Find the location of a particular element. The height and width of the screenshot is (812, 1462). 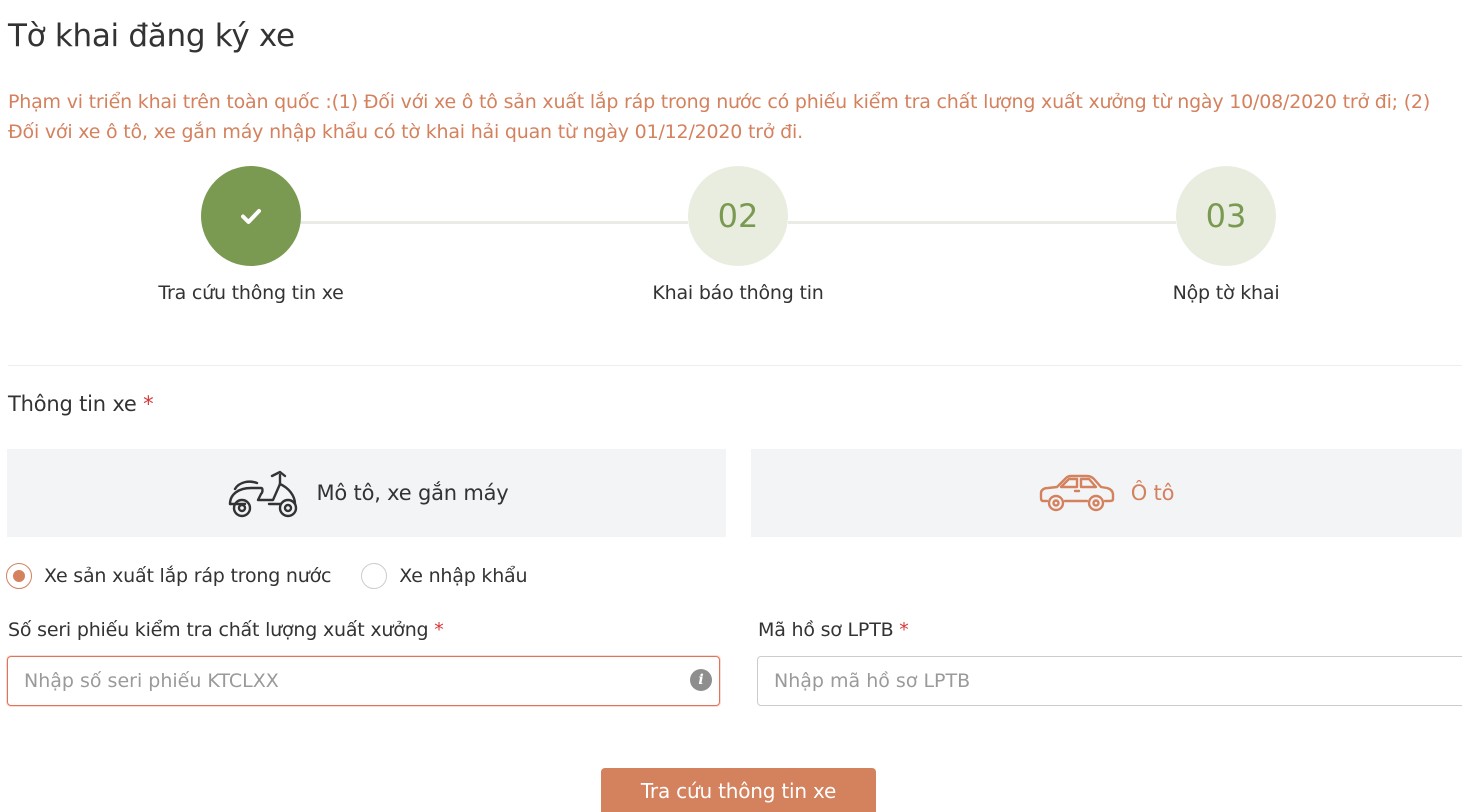

vehicle-type-car-label: Ô tô is located at coordinates (1152, 493).